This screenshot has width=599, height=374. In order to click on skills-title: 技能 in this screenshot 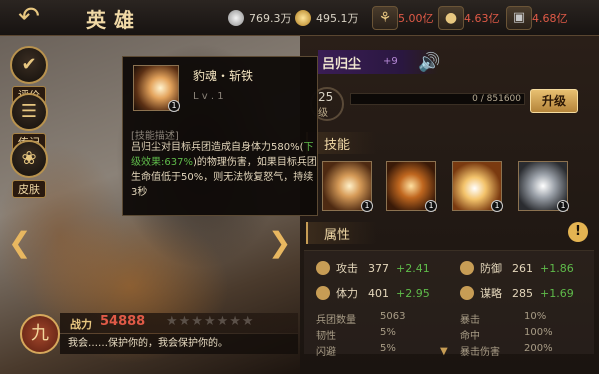, I will do `click(337, 145)`.